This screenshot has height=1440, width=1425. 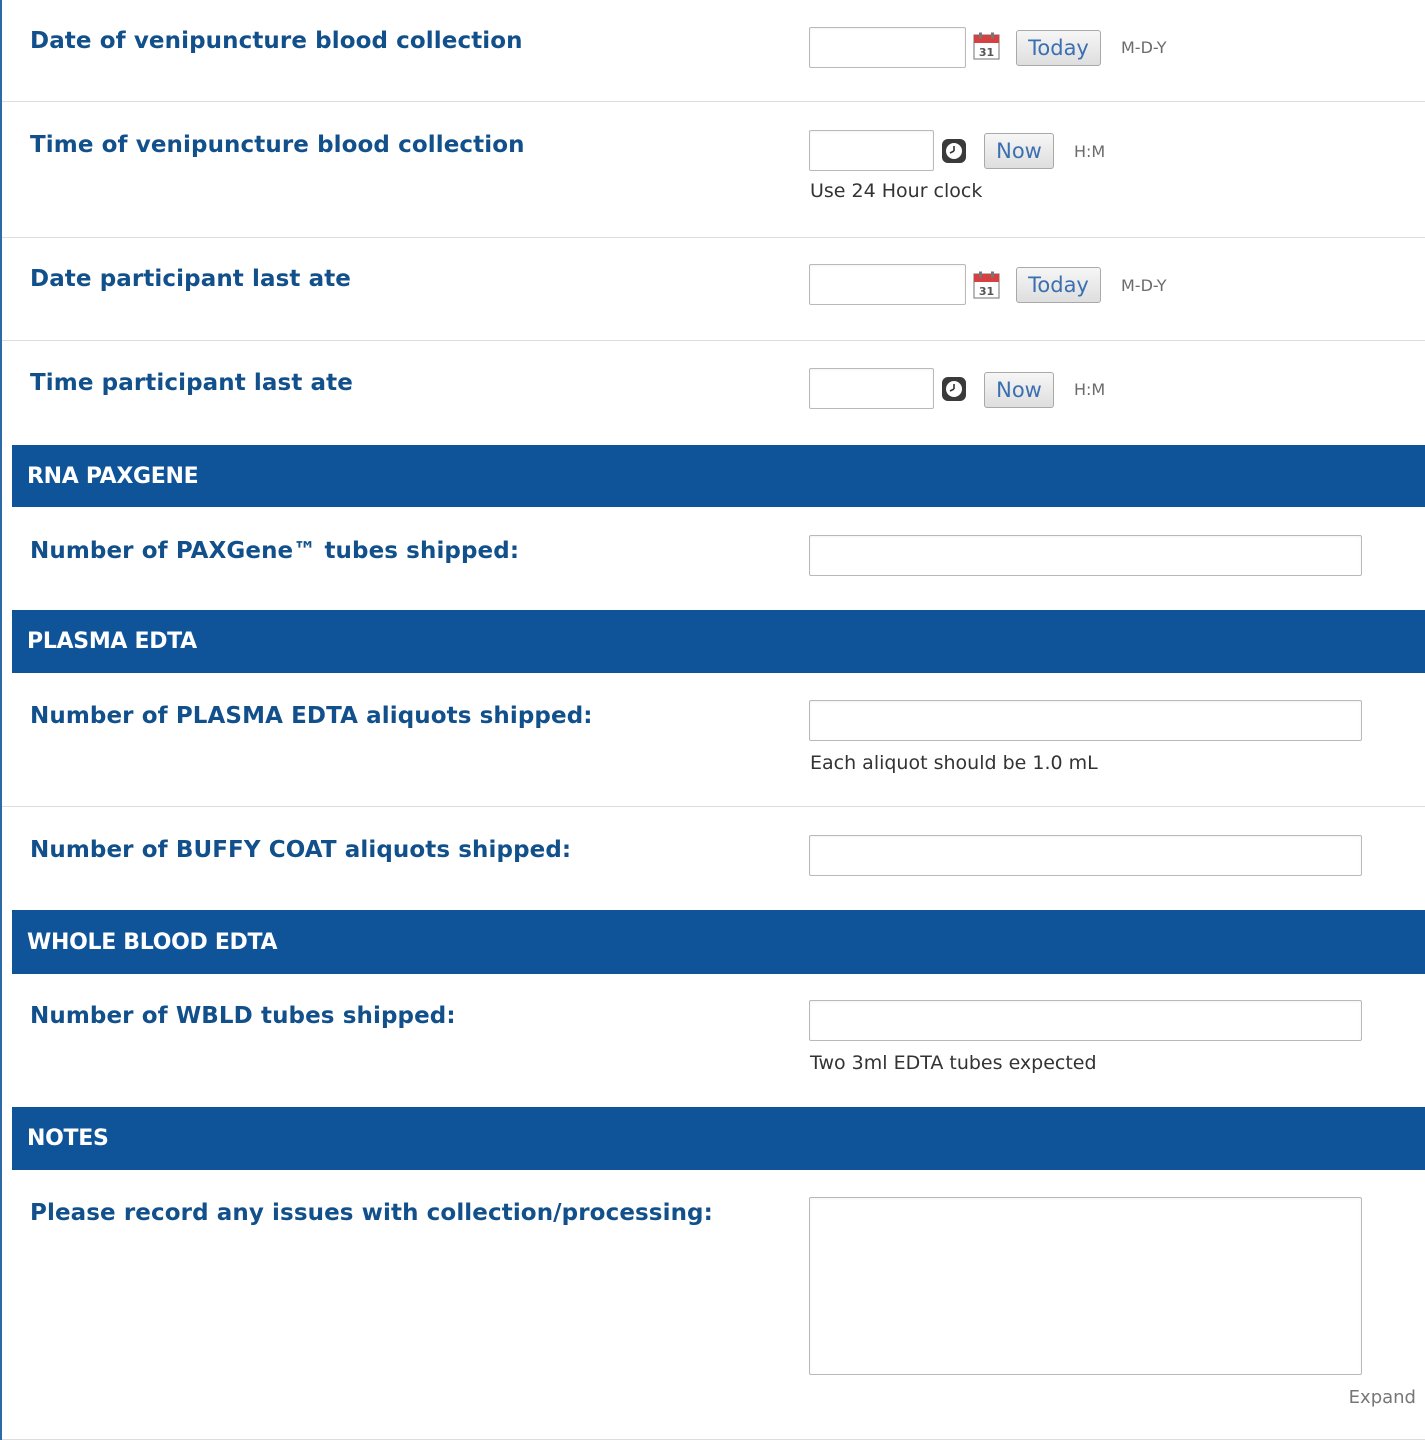 I want to click on paxgene-tubes-row: Number of PAXGene™ tubes shipped:, so click(x=713, y=558).